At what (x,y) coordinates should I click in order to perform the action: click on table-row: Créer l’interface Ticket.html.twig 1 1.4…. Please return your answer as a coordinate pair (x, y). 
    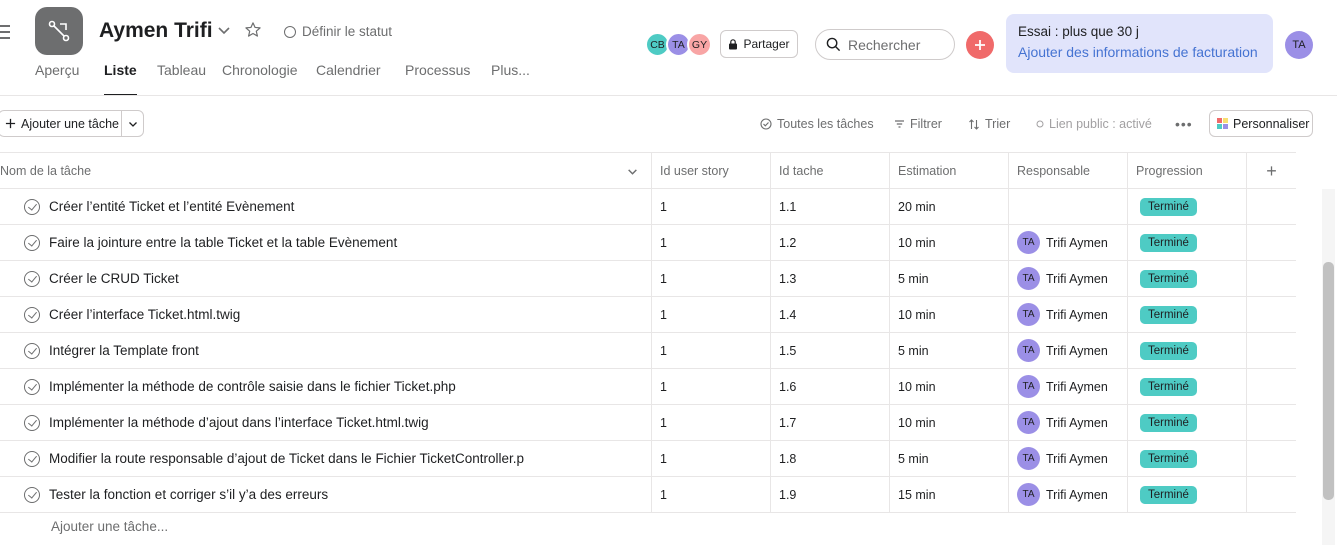
    Looking at the image, I should click on (648, 315).